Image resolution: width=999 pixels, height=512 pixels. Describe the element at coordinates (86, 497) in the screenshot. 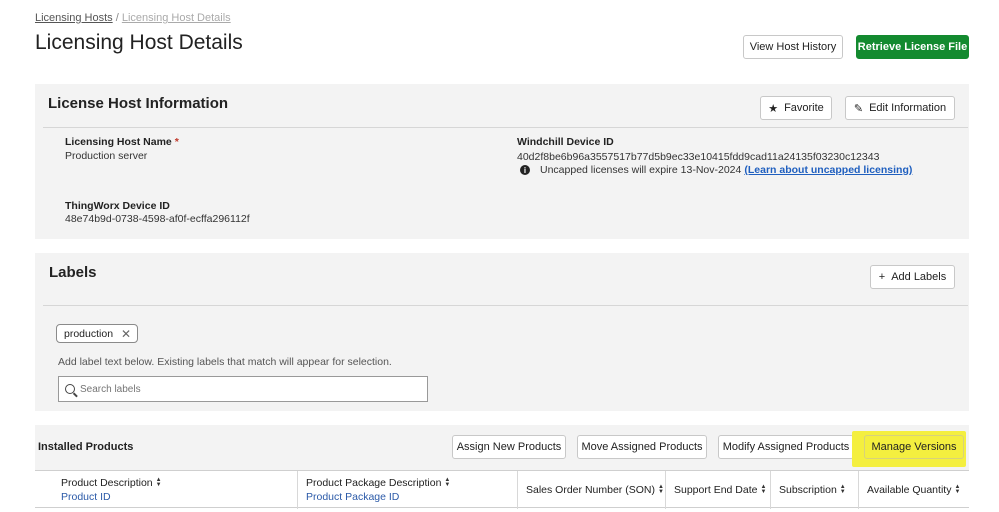

I see `col-subtitle: Product ID` at that location.